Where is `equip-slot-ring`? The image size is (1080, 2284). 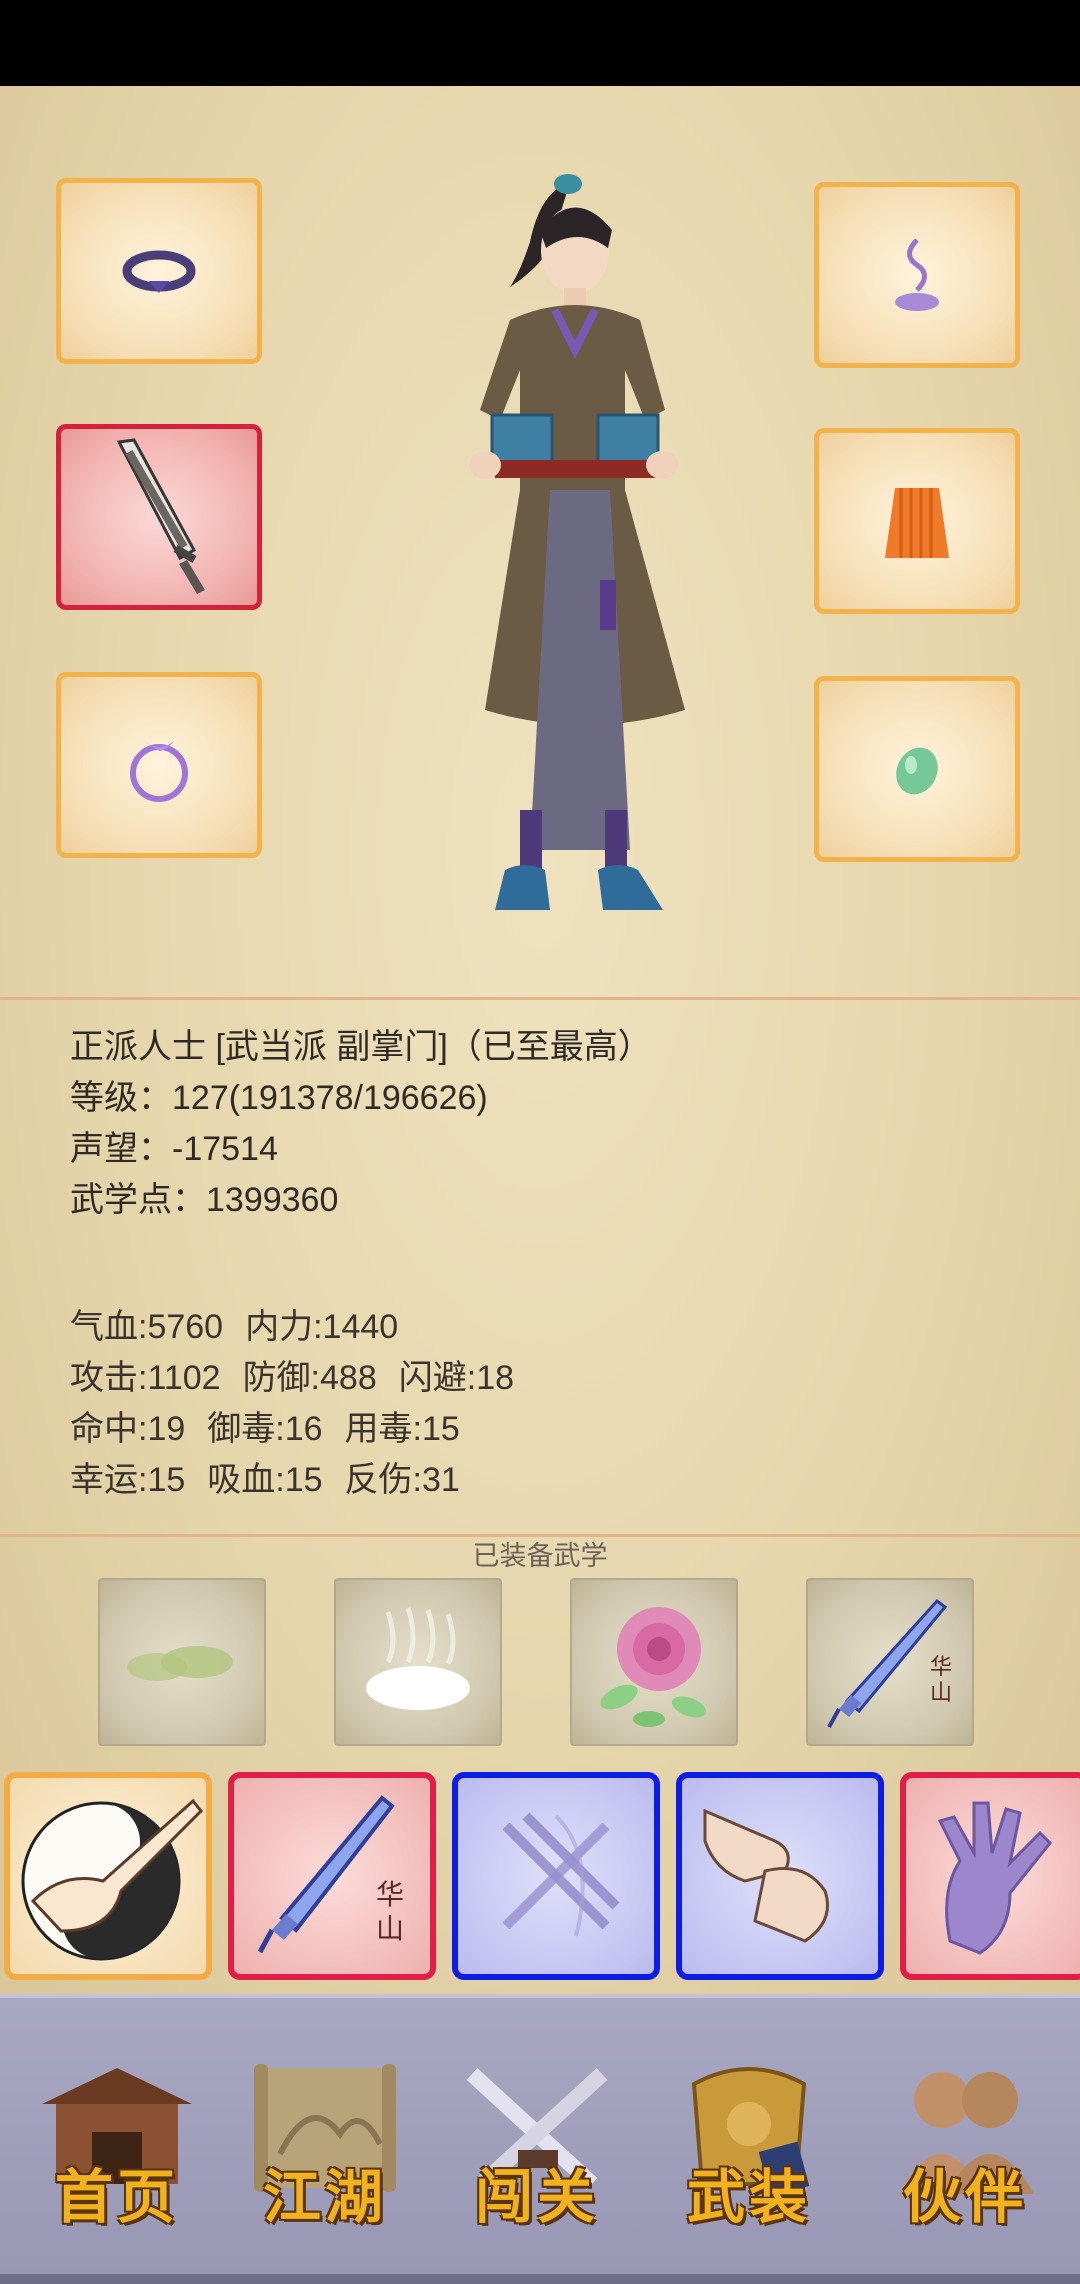 equip-slot-ring is located at coordinates (159, 765).